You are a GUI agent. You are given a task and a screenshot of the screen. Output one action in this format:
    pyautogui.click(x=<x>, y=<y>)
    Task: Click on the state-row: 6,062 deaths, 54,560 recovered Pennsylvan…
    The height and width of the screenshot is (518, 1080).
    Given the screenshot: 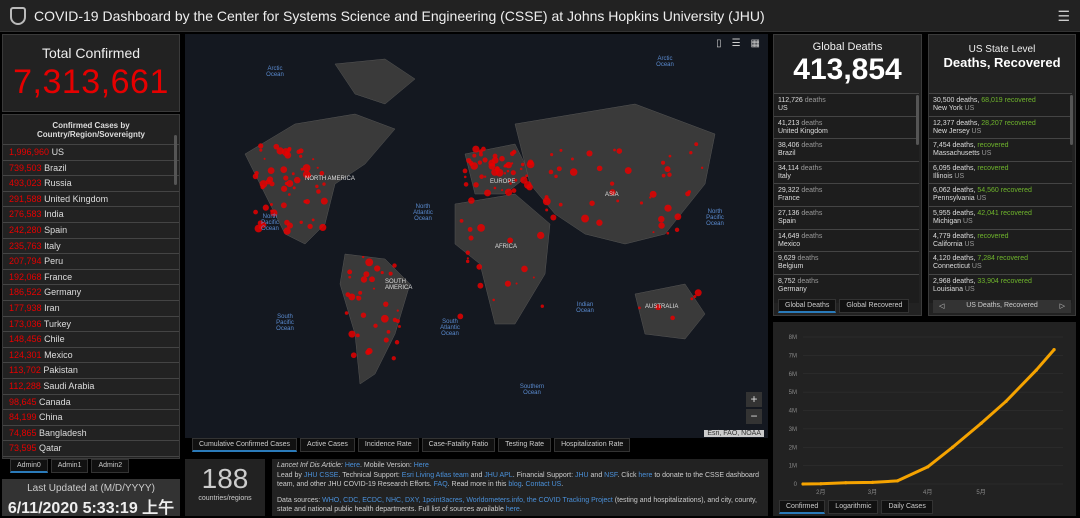 What is the action you would take?
    pyautogui.click(x=1000, y=194)
    